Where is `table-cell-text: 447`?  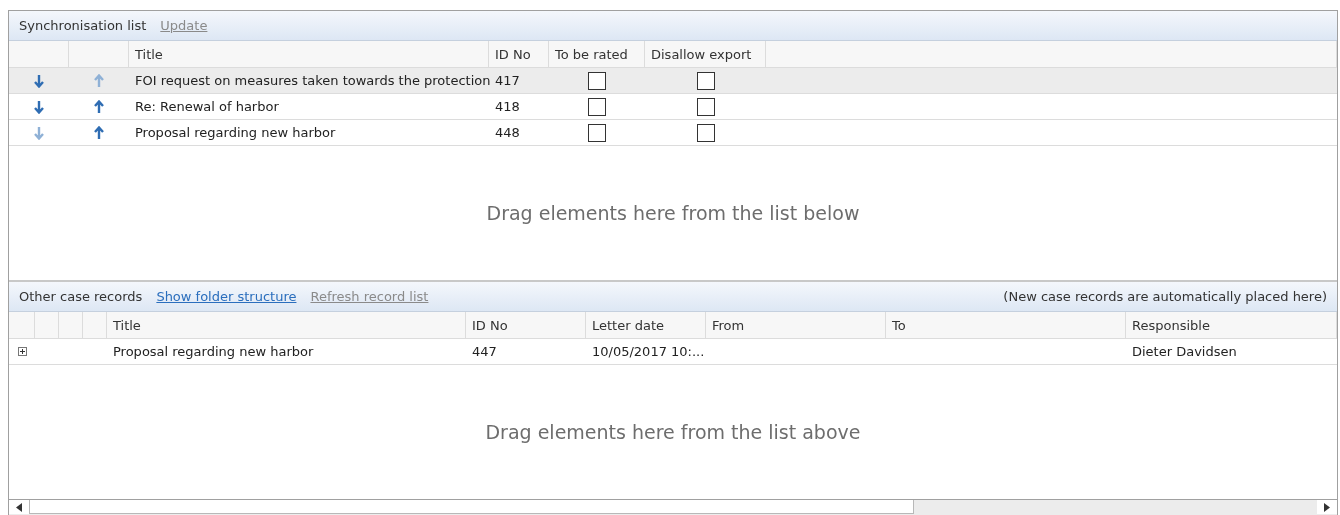 table-cell-text: 447 is located at coordinates (484, 352).